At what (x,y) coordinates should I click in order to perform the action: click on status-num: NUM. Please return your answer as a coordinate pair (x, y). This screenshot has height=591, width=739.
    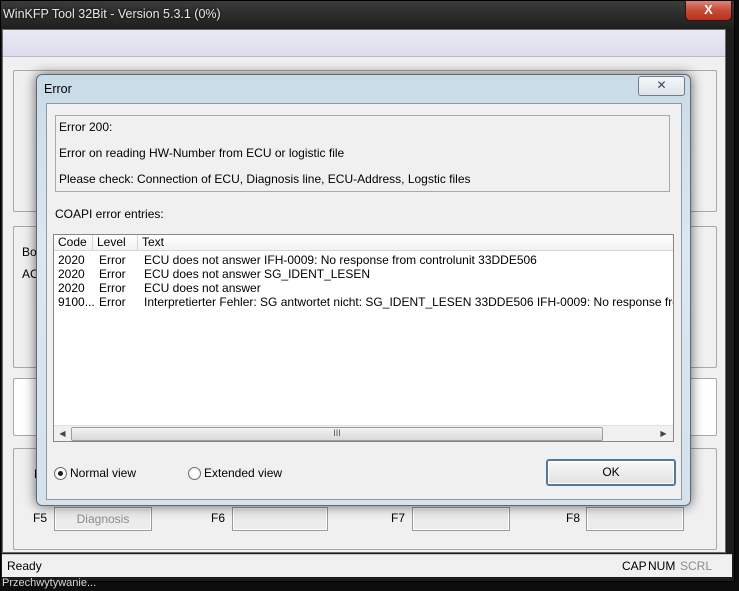
    Looking at the image, I should click on (662, 566).